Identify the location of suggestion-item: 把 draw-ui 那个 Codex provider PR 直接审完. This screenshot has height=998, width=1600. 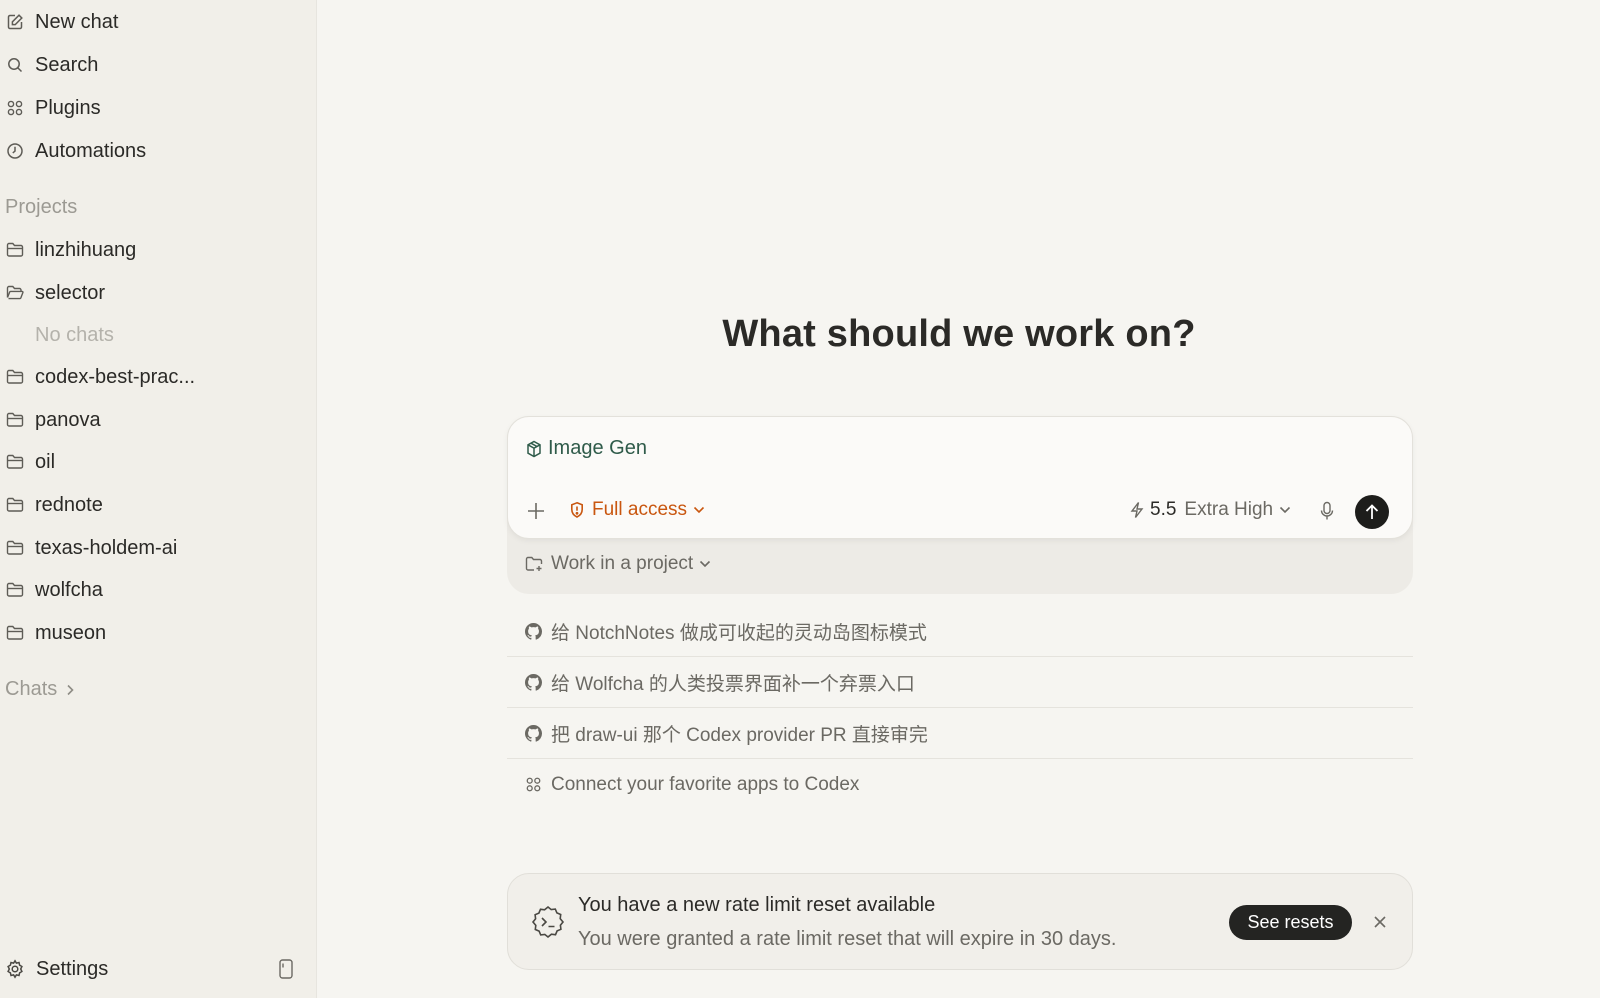
(960, 733).